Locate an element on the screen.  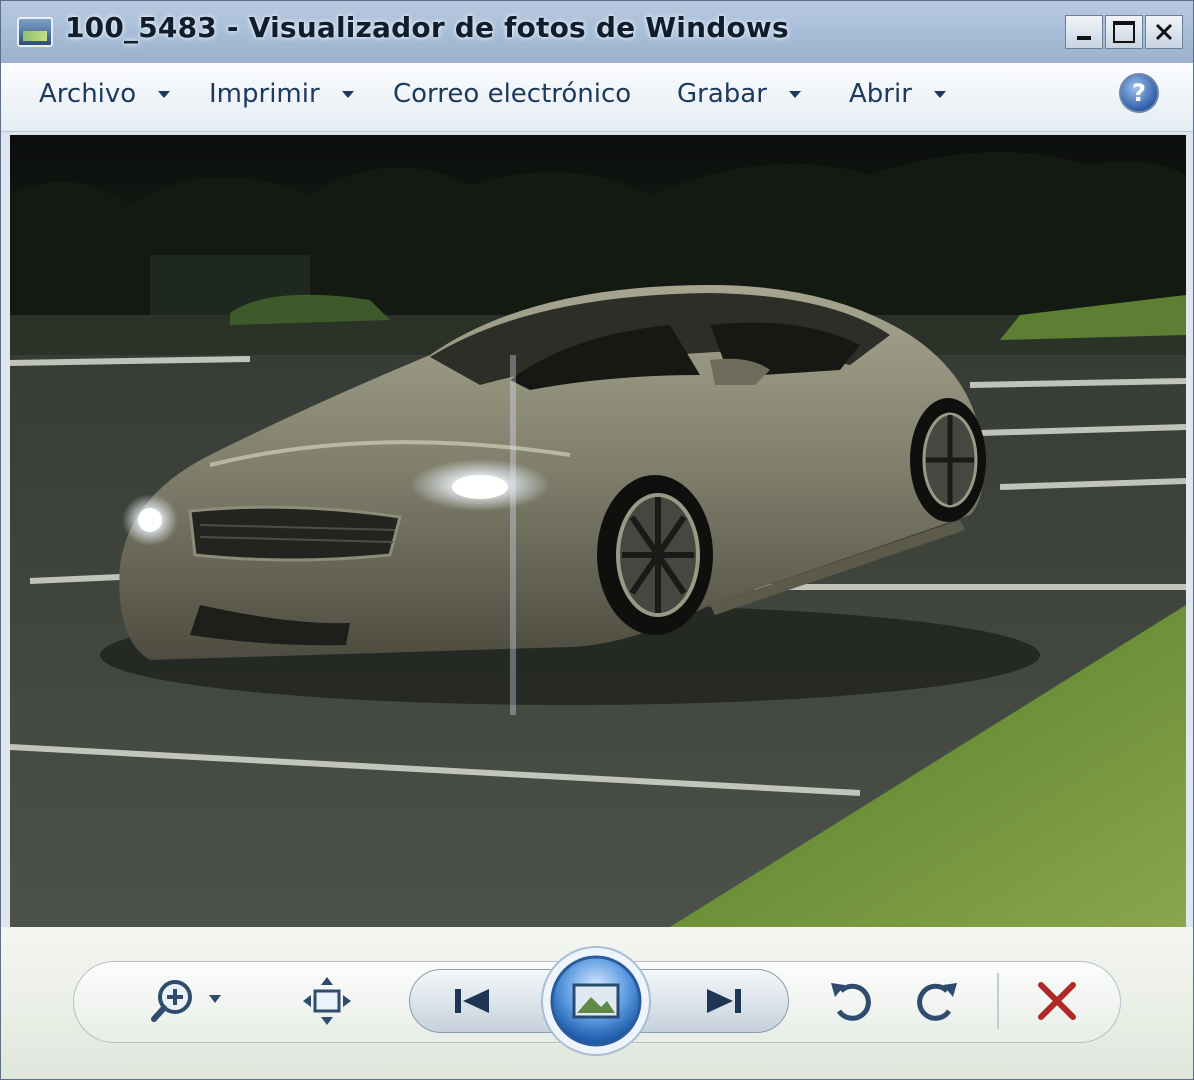
close-button is located at coordinates (1164, 32).